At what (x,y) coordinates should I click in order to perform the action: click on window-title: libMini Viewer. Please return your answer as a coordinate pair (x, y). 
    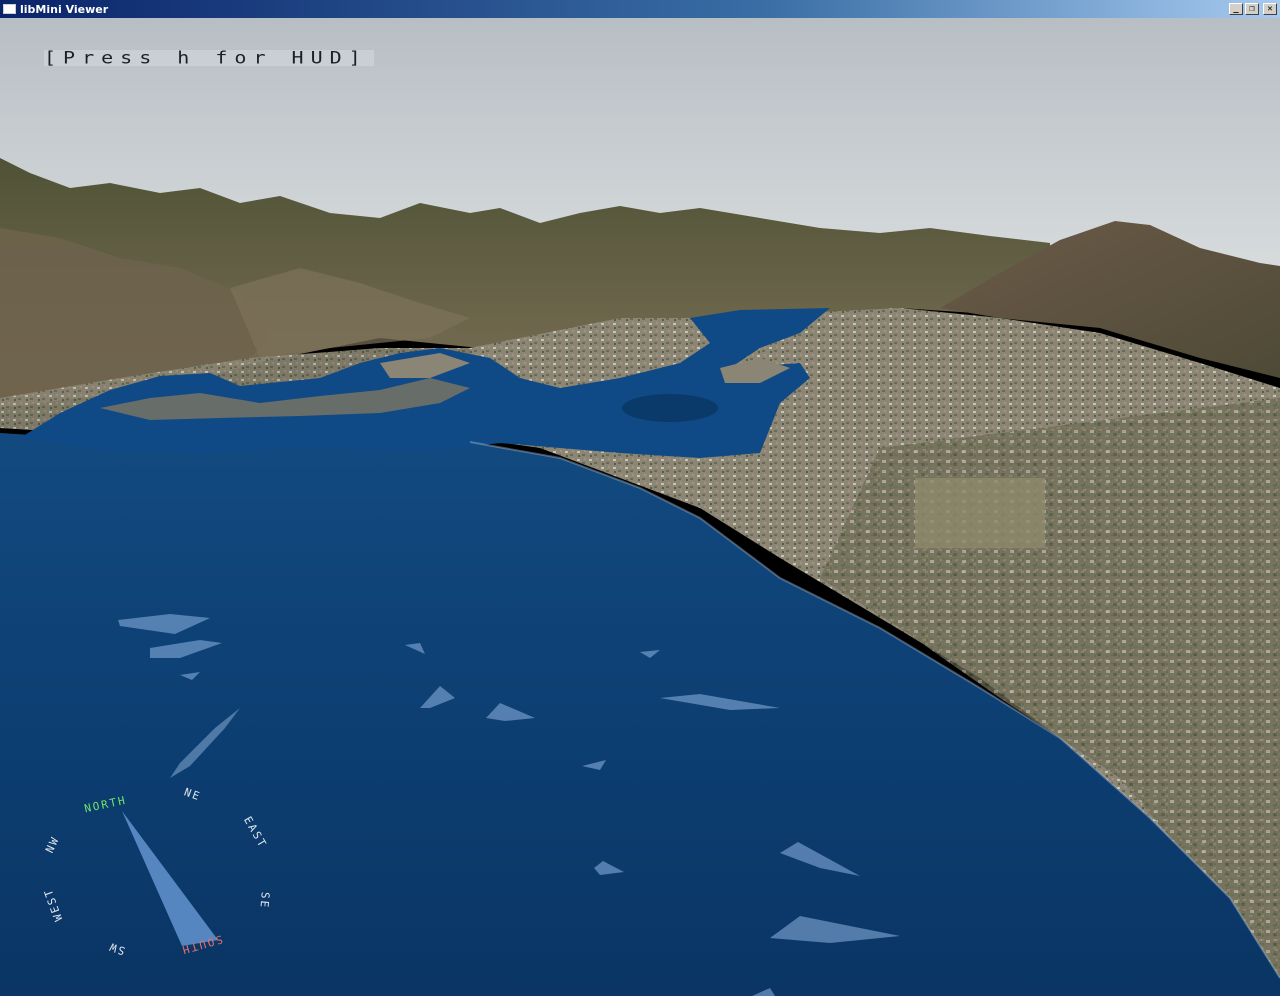
    Looking at the image, I should click on (64, 9).